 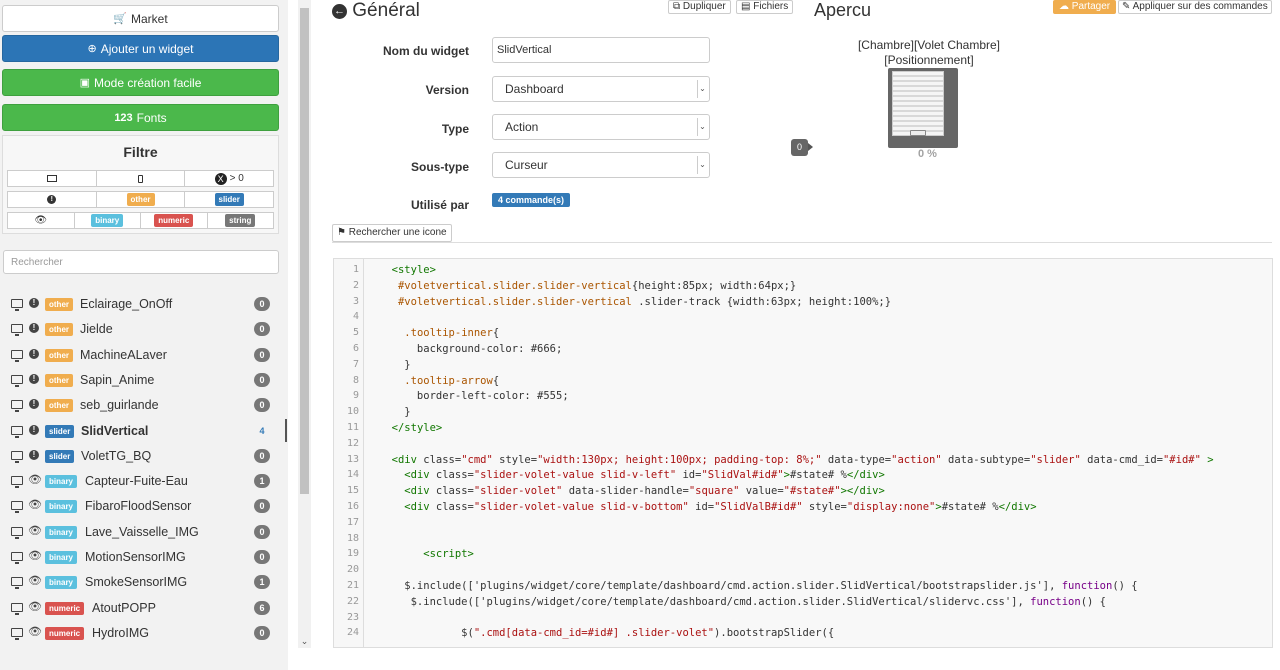 I want to click on filter-numeric: numeric, so click(x=174, y=220).